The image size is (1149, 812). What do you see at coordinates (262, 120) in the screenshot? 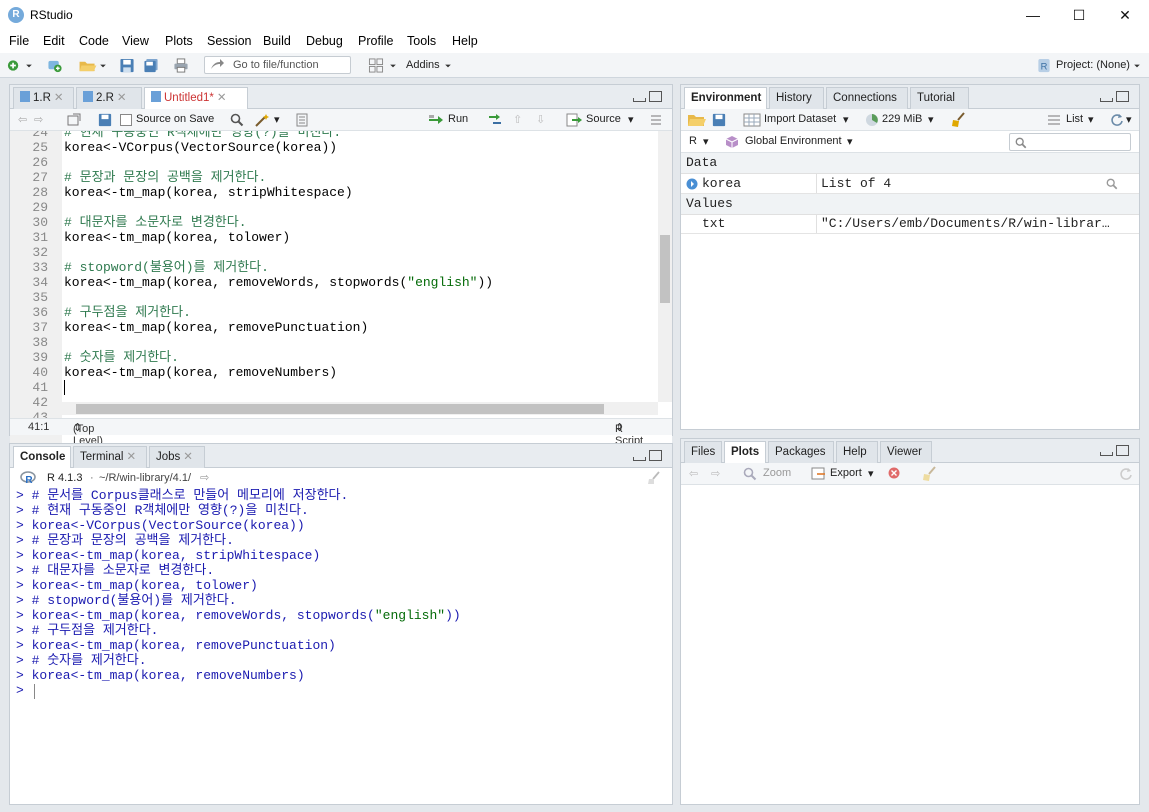
I see `code-tools-wand-icon` at bounding box center [262, 120].